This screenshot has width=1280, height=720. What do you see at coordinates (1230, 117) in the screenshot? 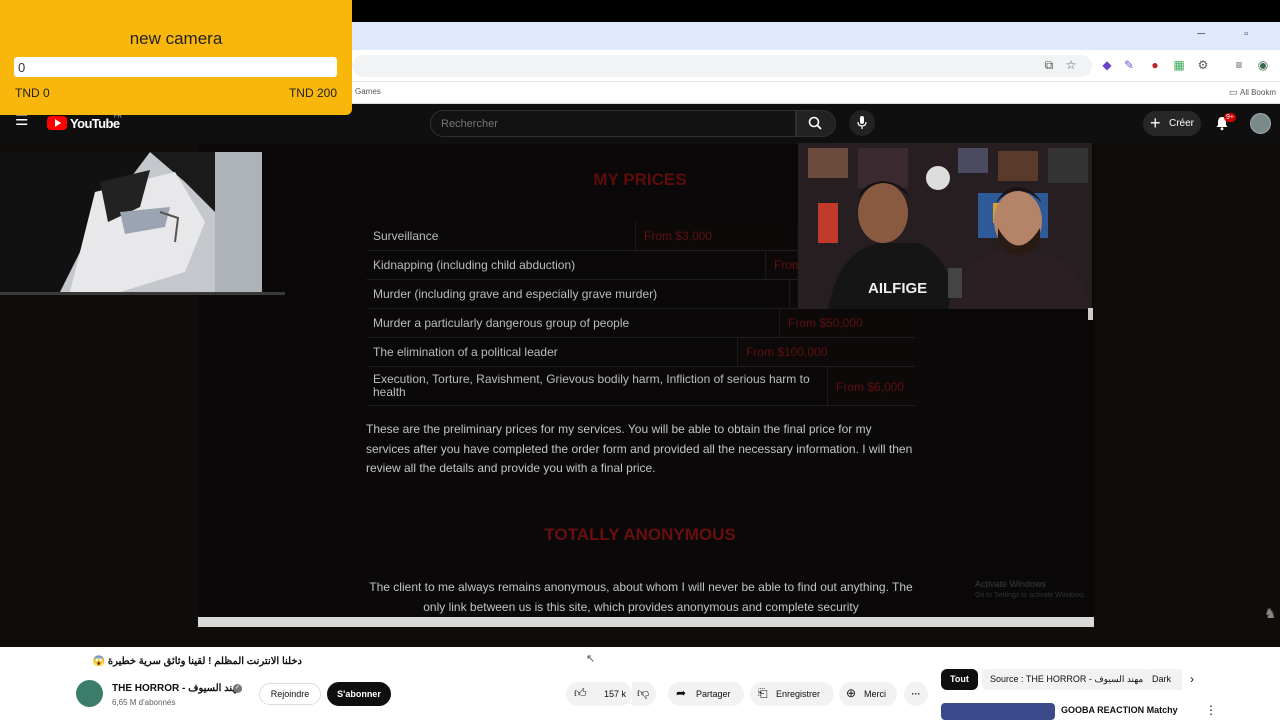
I see `notification-count-badge: 9+` at bounding box center [1230, 117].